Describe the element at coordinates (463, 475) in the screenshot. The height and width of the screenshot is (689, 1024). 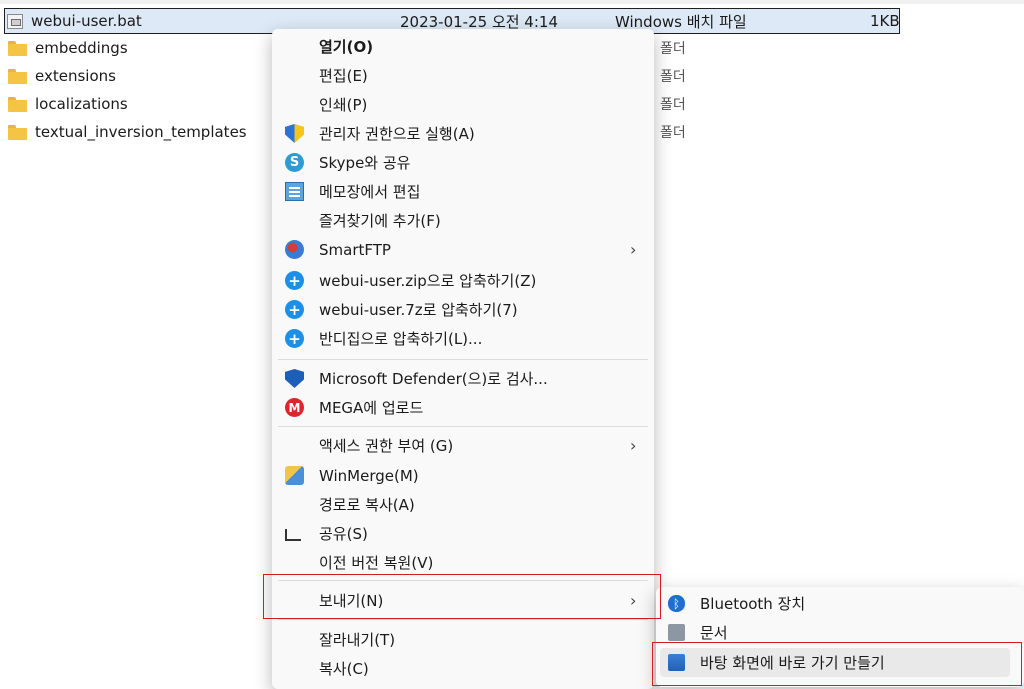
I see `menu-item-winmerge: WinMerge(M)` at that location.